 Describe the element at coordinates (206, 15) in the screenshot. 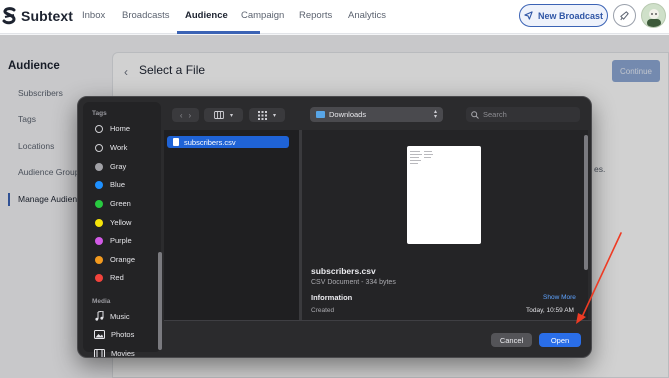

I see `tab-audience: Audience` at that location.